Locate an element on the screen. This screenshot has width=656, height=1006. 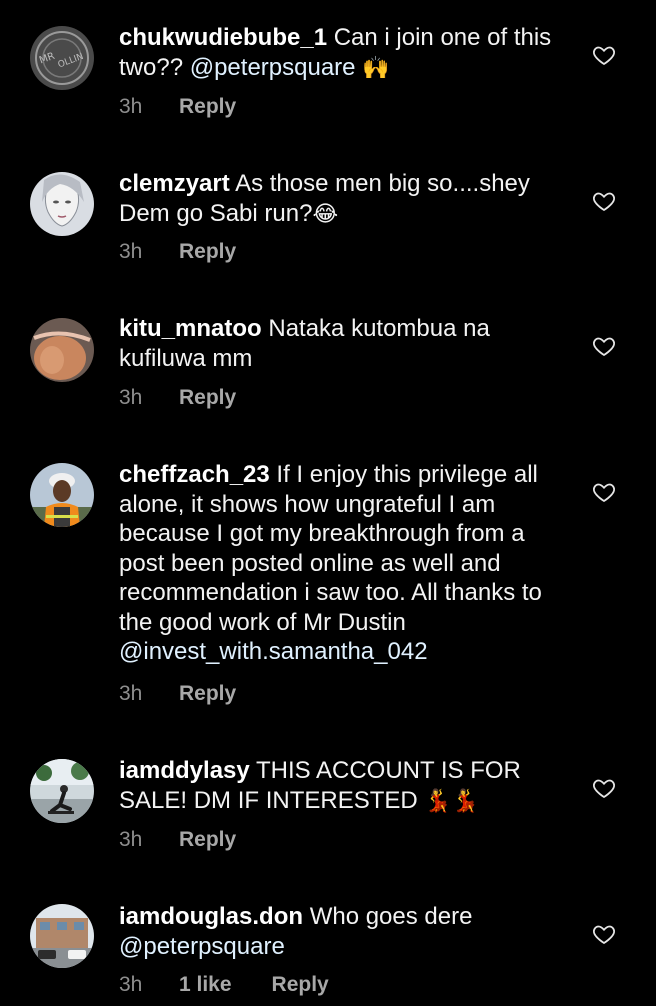
comment-username: kitu_mnatoo is located at coordinates (190, 328).